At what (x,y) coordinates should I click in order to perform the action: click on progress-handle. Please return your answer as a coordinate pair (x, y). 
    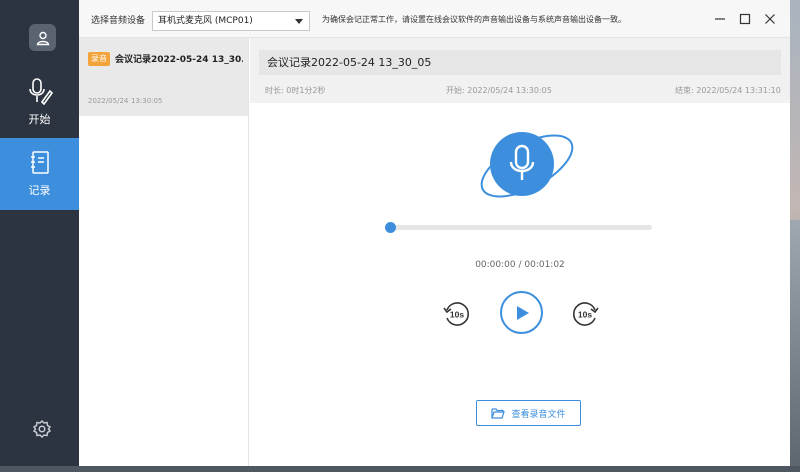
    Looking at the image, I should click on (390, 227).